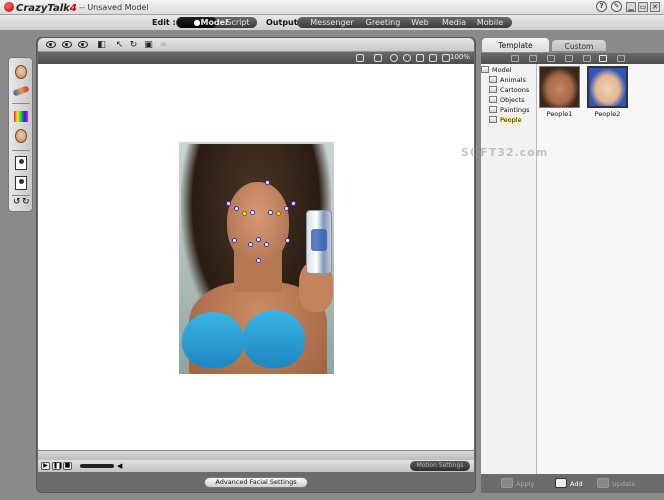 Image resolution: width=664 pixels, height=500 pixels. I want to click on output-tab-group: Messenger Greeting Web Media Mobile, so click(404, 22).